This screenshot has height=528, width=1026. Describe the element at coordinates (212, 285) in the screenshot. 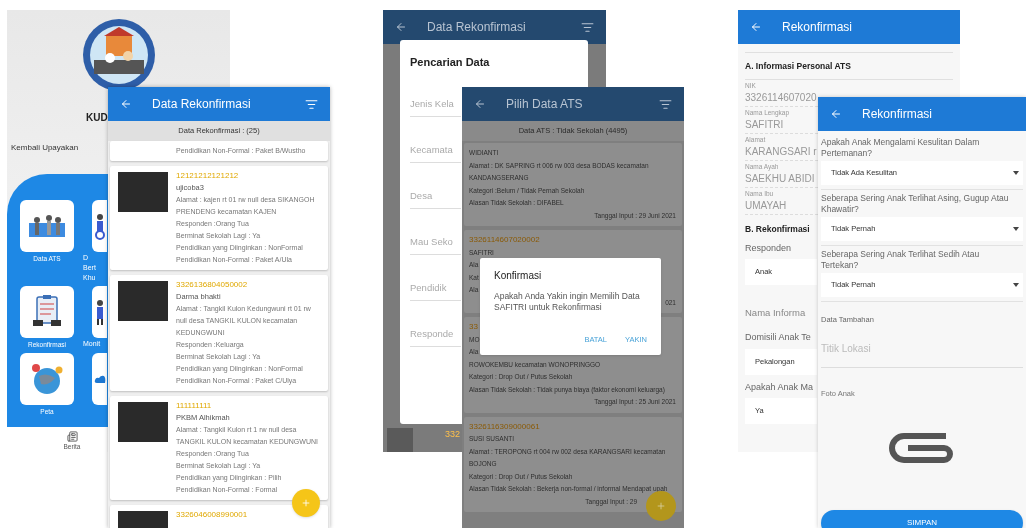

I see `record-id: 3326136804050002` at that location.